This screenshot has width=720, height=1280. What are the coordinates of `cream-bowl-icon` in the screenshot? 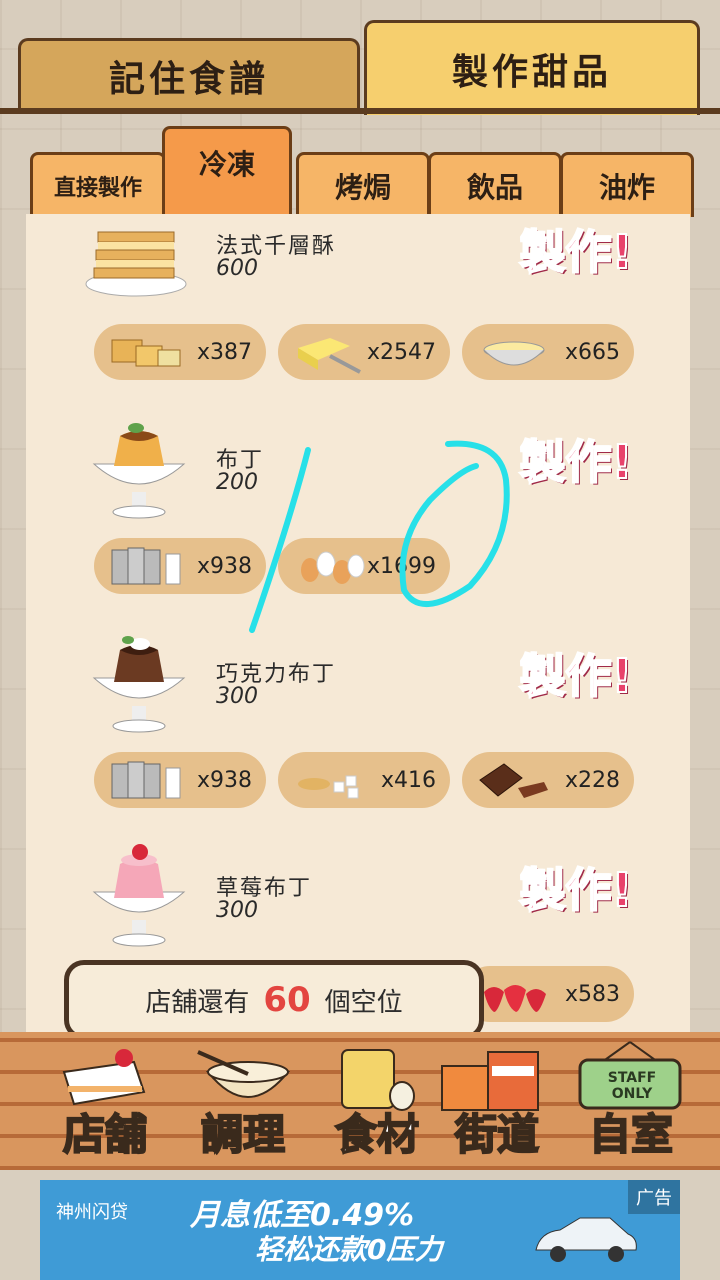 It's located at (514, 353).